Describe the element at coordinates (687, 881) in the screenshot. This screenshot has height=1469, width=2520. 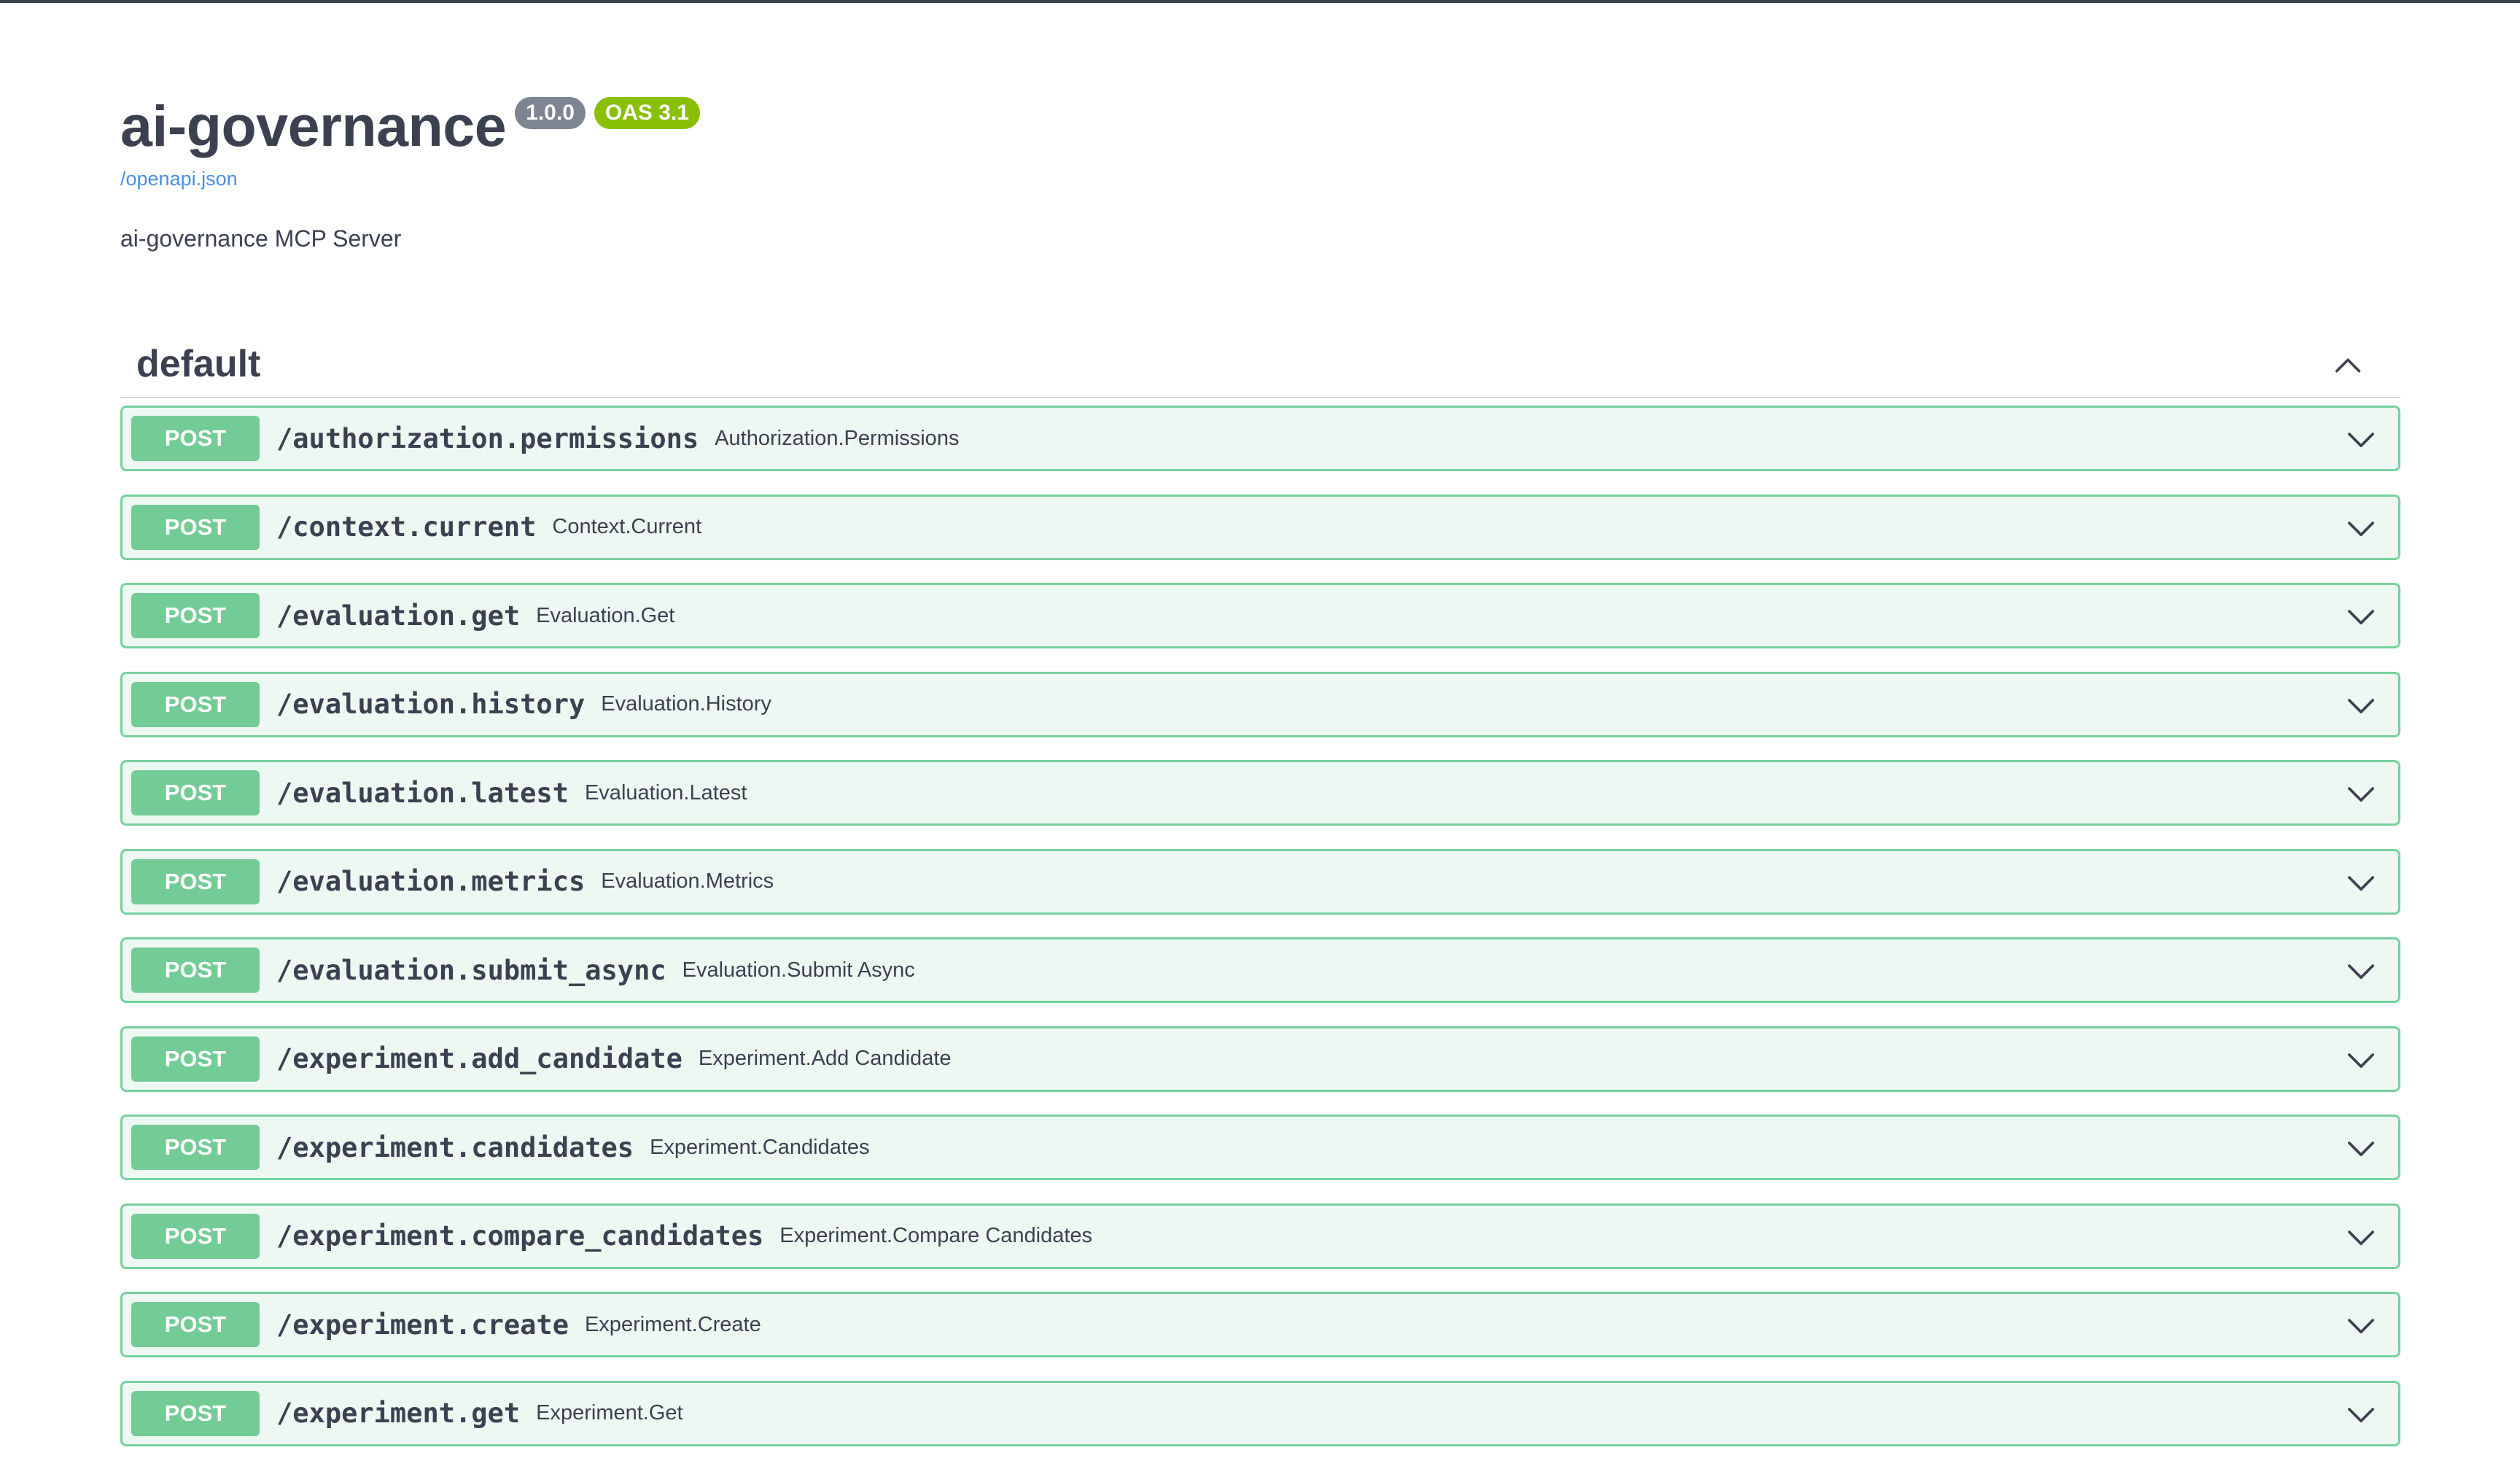
I see `operation-summary: Evaluation.Metrics` at that location.